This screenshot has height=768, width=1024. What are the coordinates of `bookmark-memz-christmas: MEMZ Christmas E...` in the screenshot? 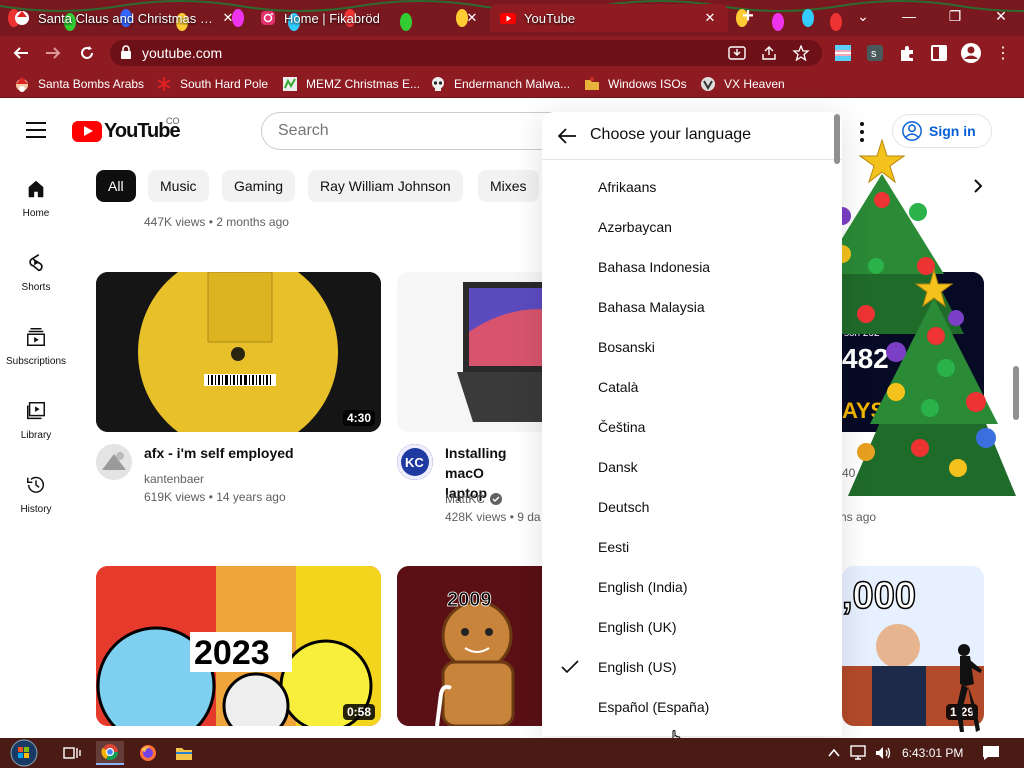 It's located at (351, 84).